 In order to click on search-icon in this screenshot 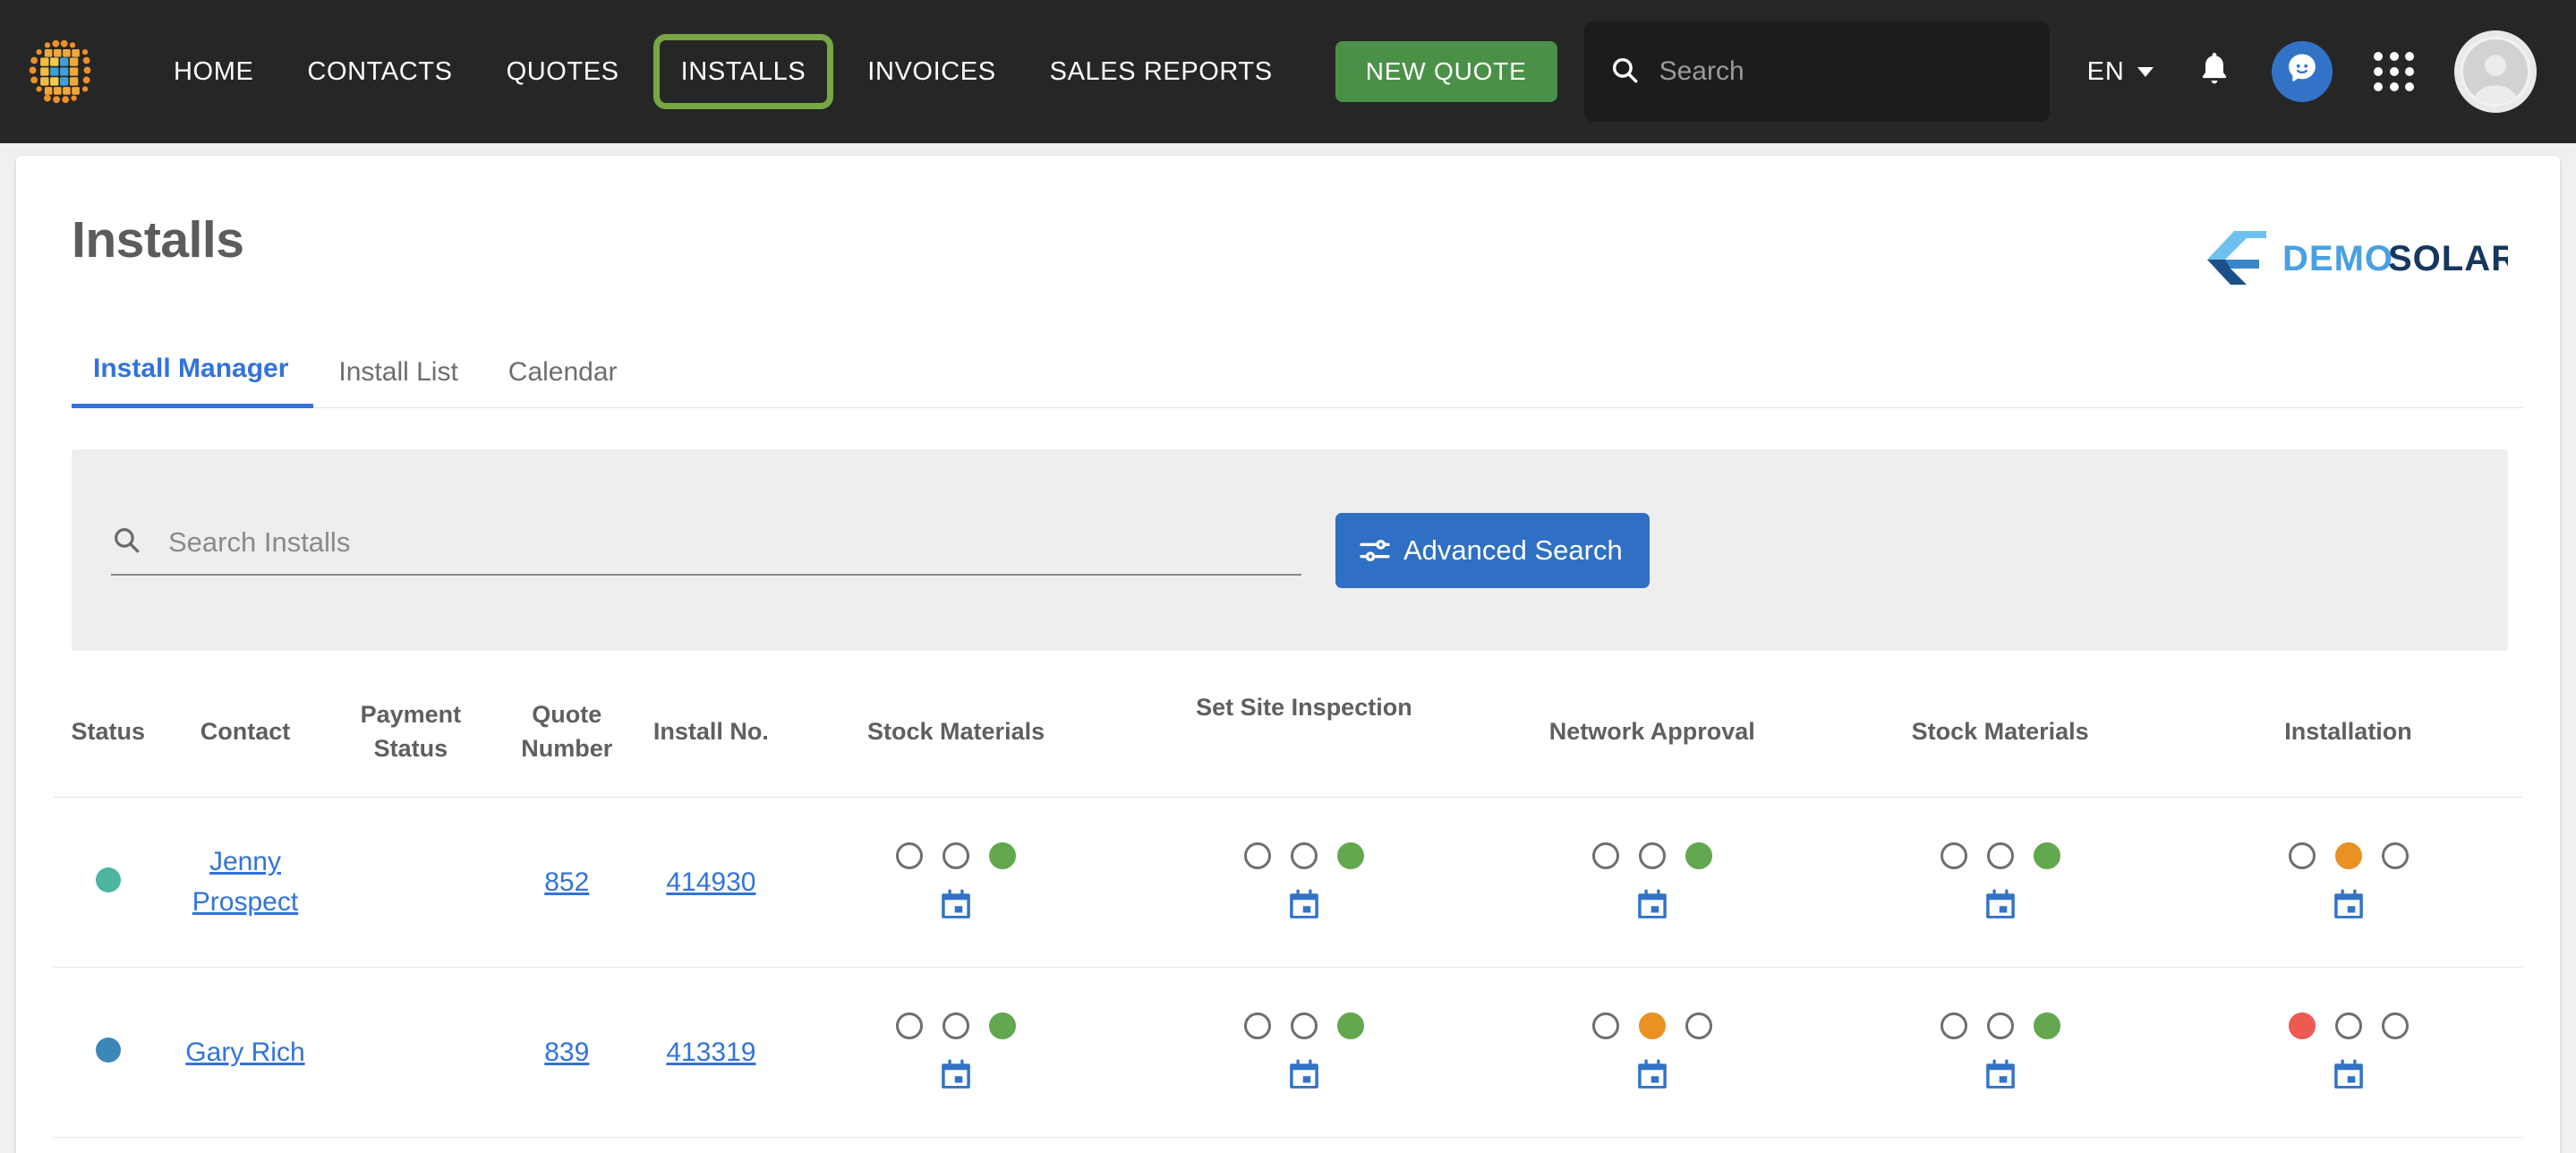, I will do `click(126, 542)`.